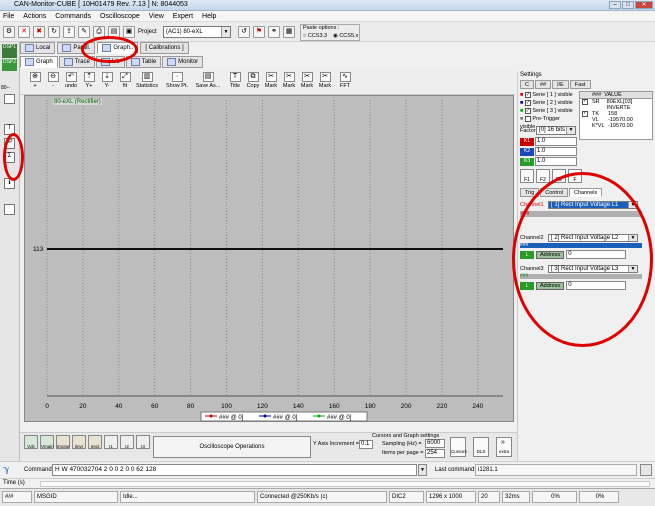 The image size is (655, 506). What do you see at coordinates (274, 32) in the screenshot?
I see `link-icon: ⚭` at bounding box center [274, 32].